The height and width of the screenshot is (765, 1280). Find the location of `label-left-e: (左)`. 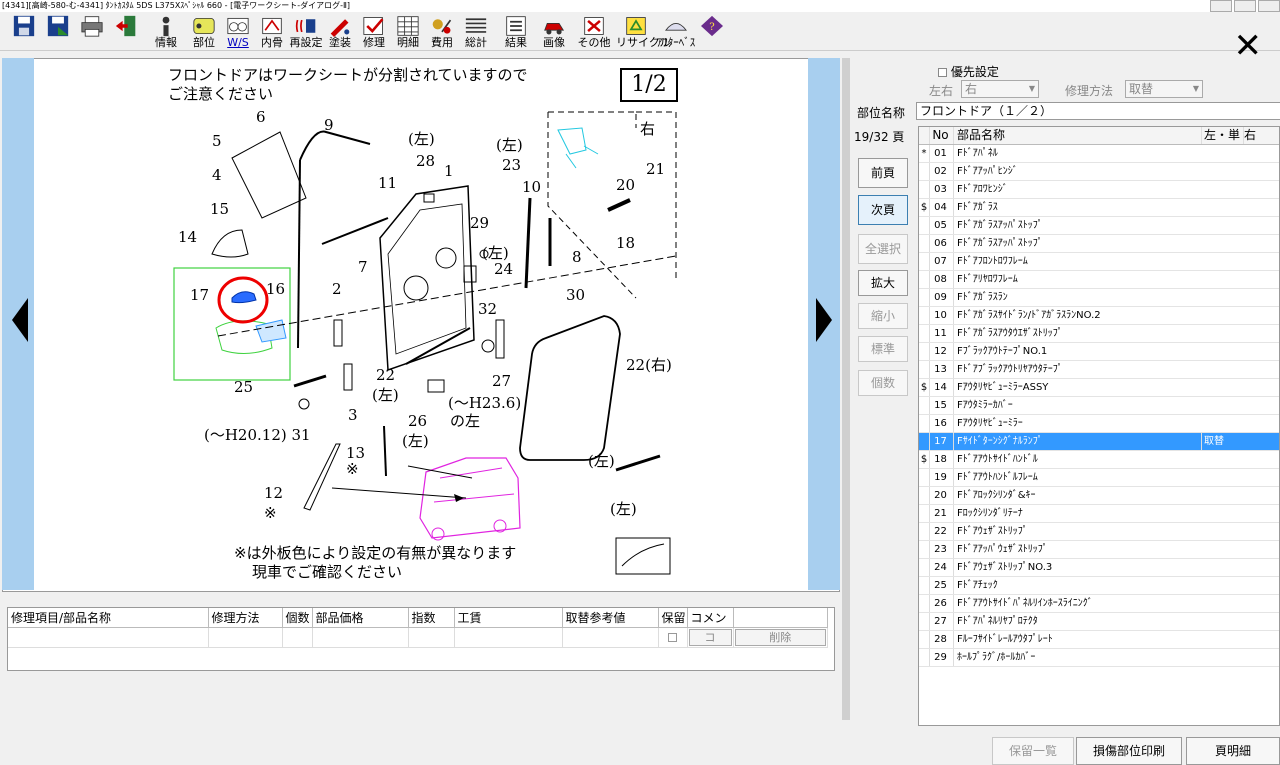

label-left-e: (左) is located at coordinates (415, 441).